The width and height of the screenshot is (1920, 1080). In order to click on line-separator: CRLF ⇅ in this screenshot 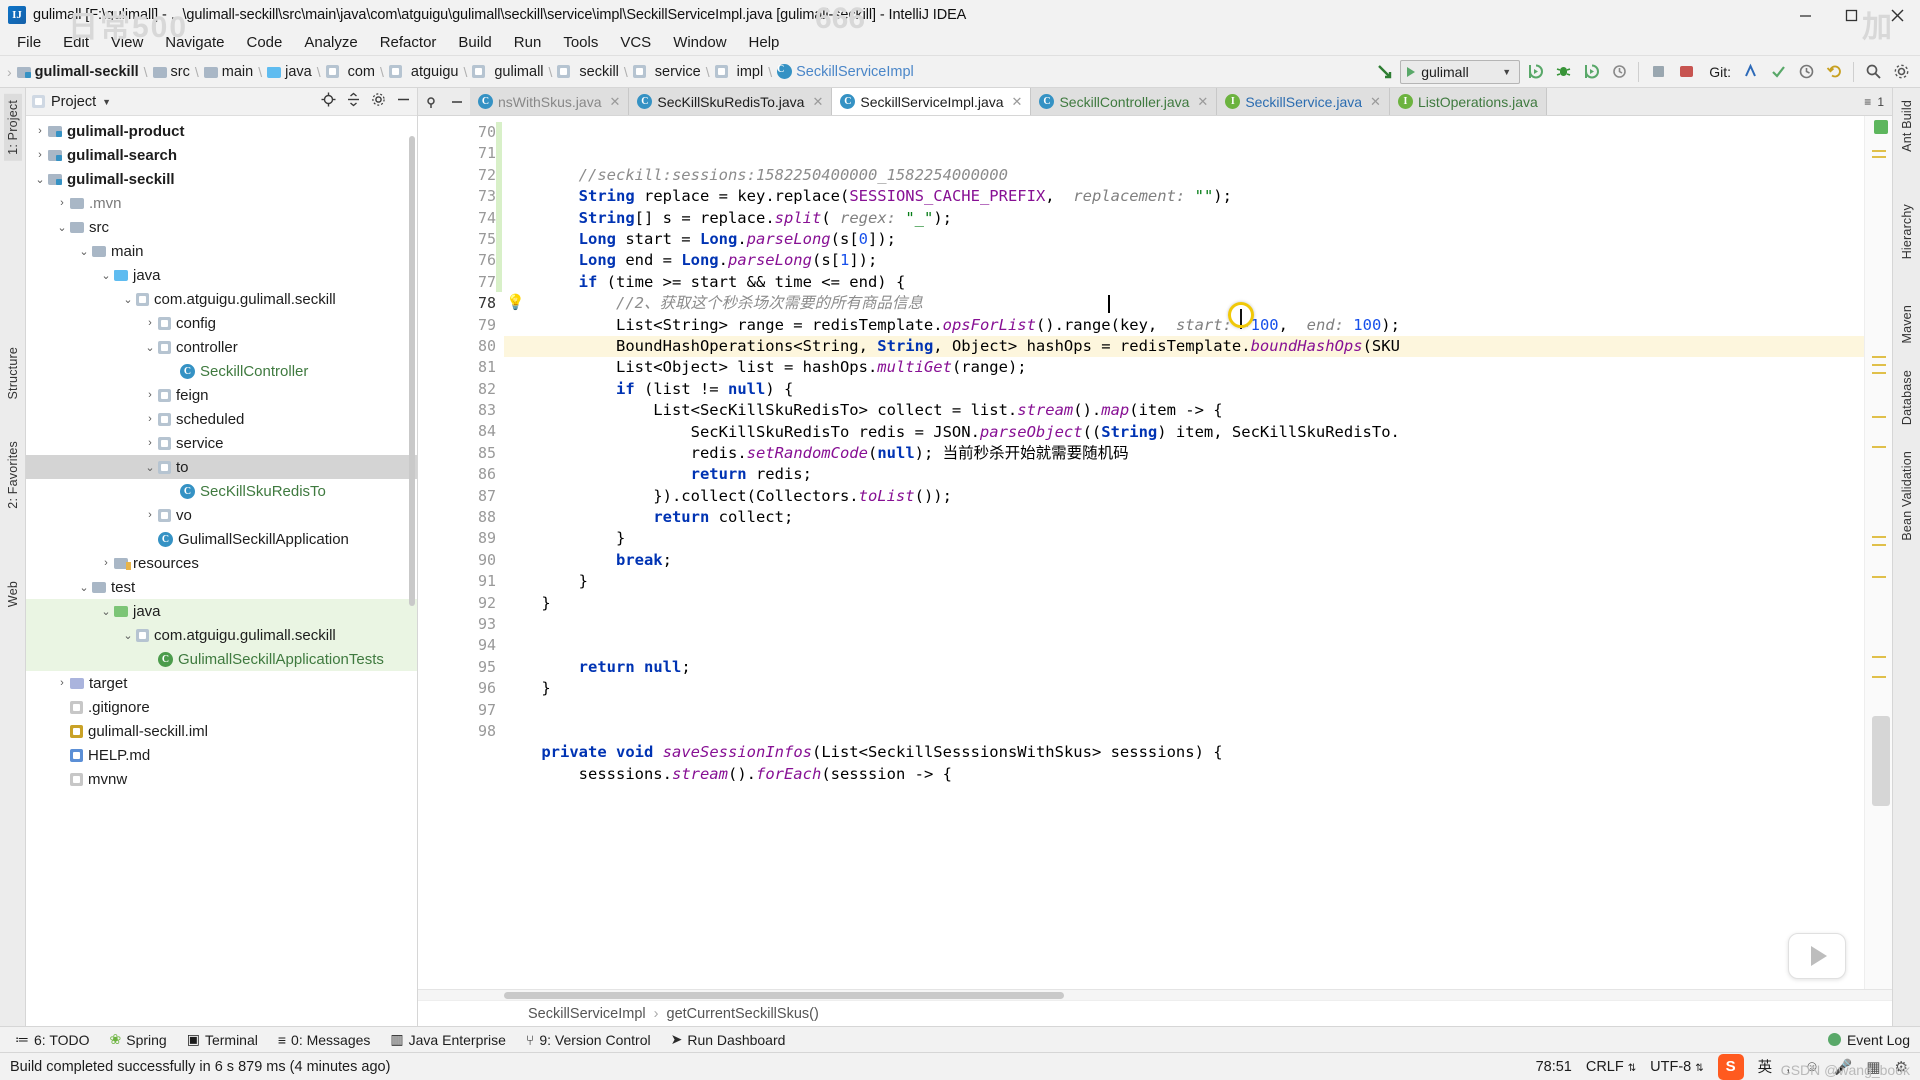, I will do `click(1611, 1067)`.